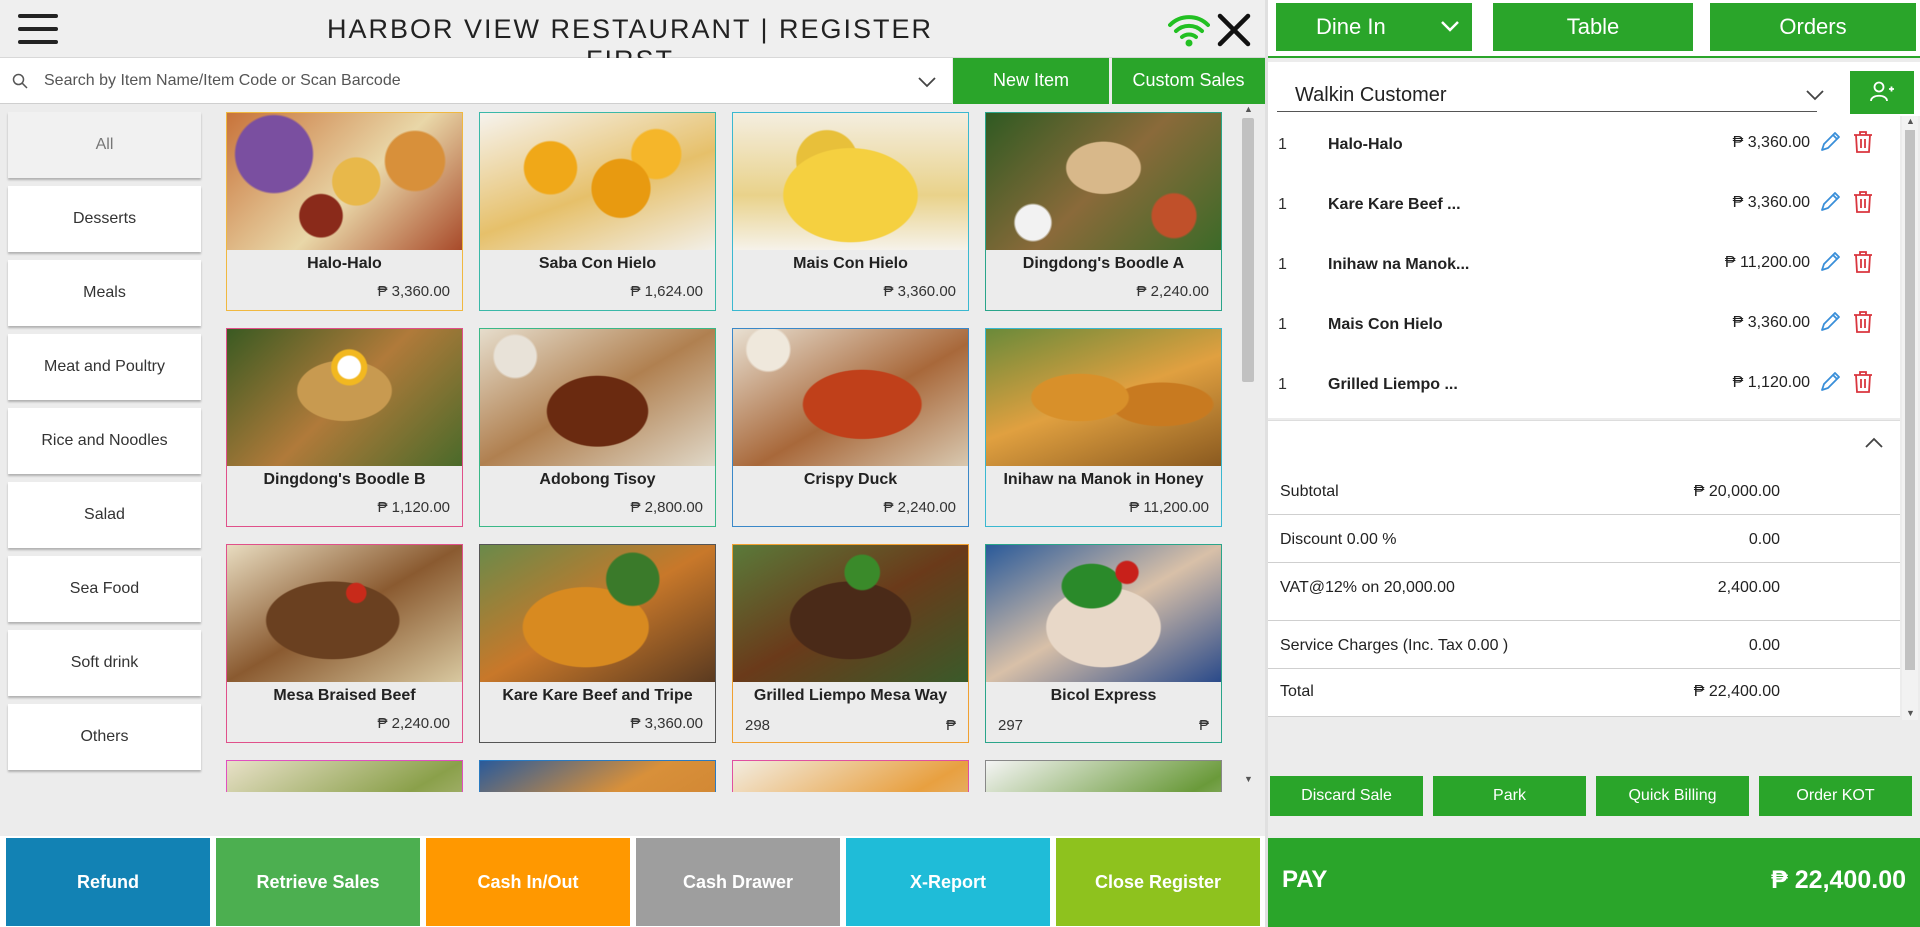  Describe the element at coordinates (1203, 725) in the screenshot. I see `item-currency: ₱` at that location.